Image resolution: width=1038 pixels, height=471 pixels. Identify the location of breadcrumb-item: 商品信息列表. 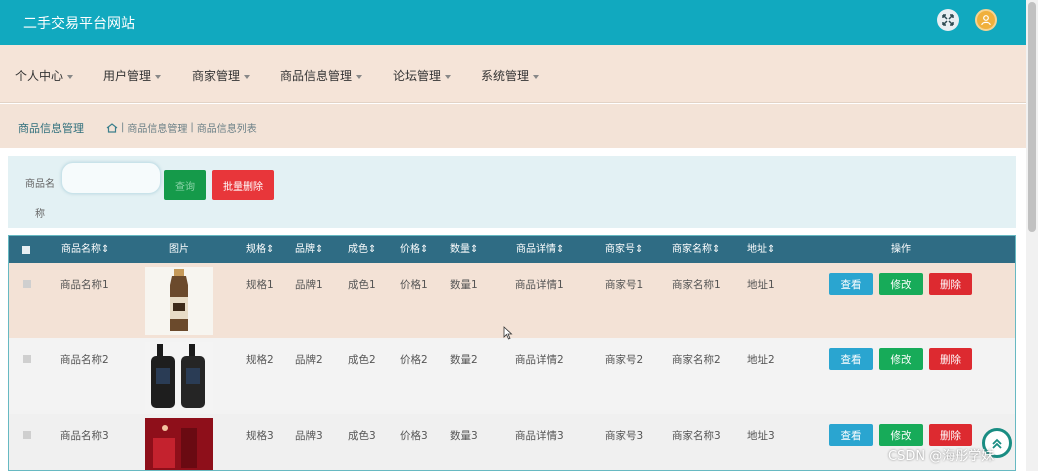
(226, 129).